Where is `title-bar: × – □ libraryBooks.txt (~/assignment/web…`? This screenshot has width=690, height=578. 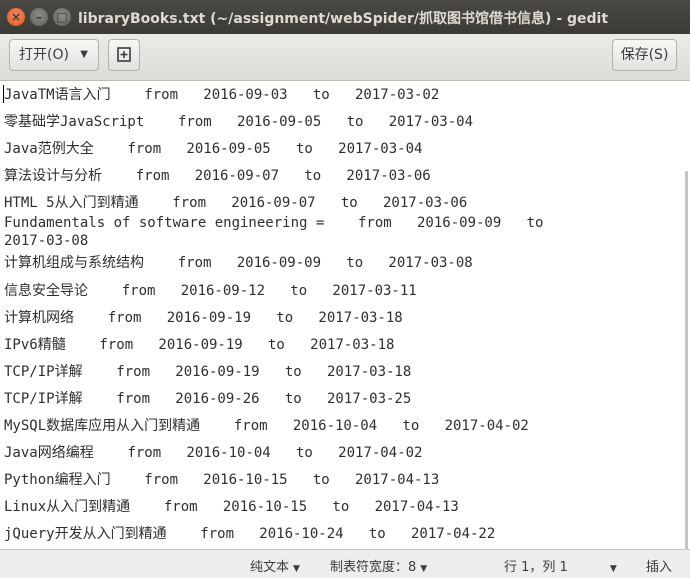
title-bar: × – □ libraryBooks.txt (~/assignment/web… is located at coordinates (345, 17).